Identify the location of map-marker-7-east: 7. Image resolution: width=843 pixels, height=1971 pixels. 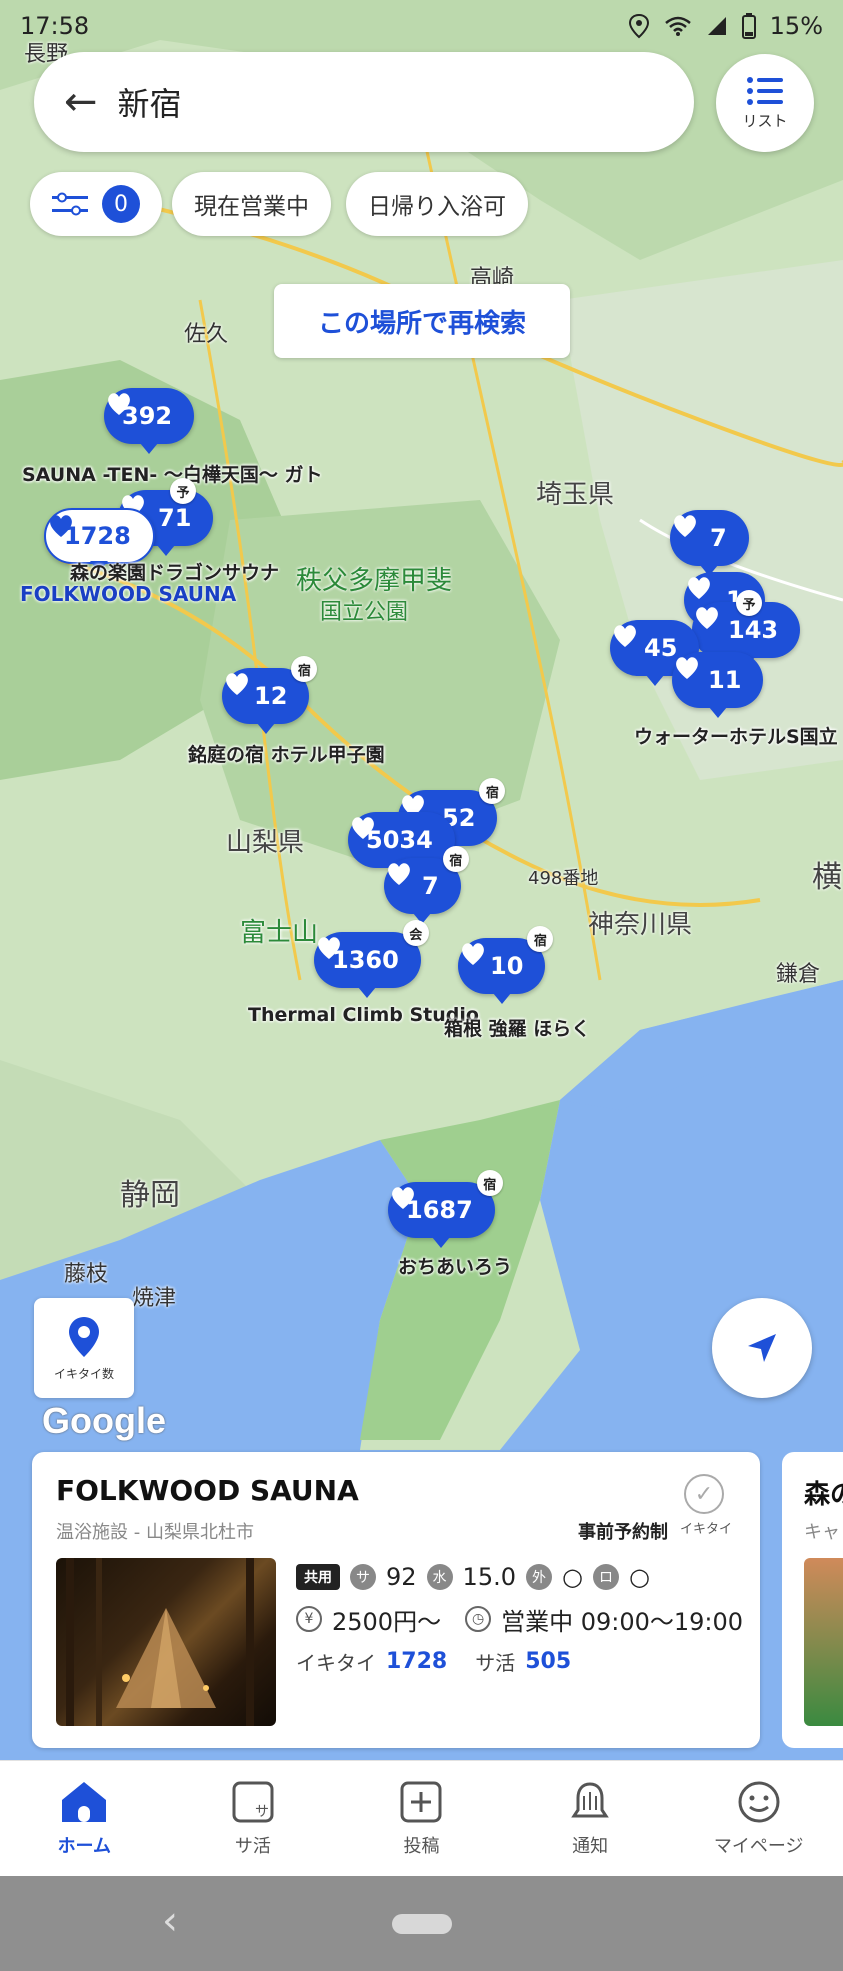
(709, 543).